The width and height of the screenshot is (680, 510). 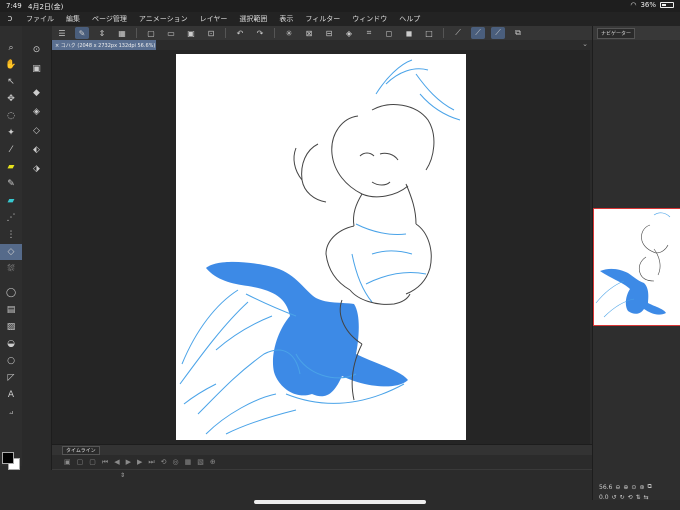 What do you see at coordinates (11, 65) in the screenshot?
I see `hand-tool-icon: ✋` at bounding box center [11, 65].